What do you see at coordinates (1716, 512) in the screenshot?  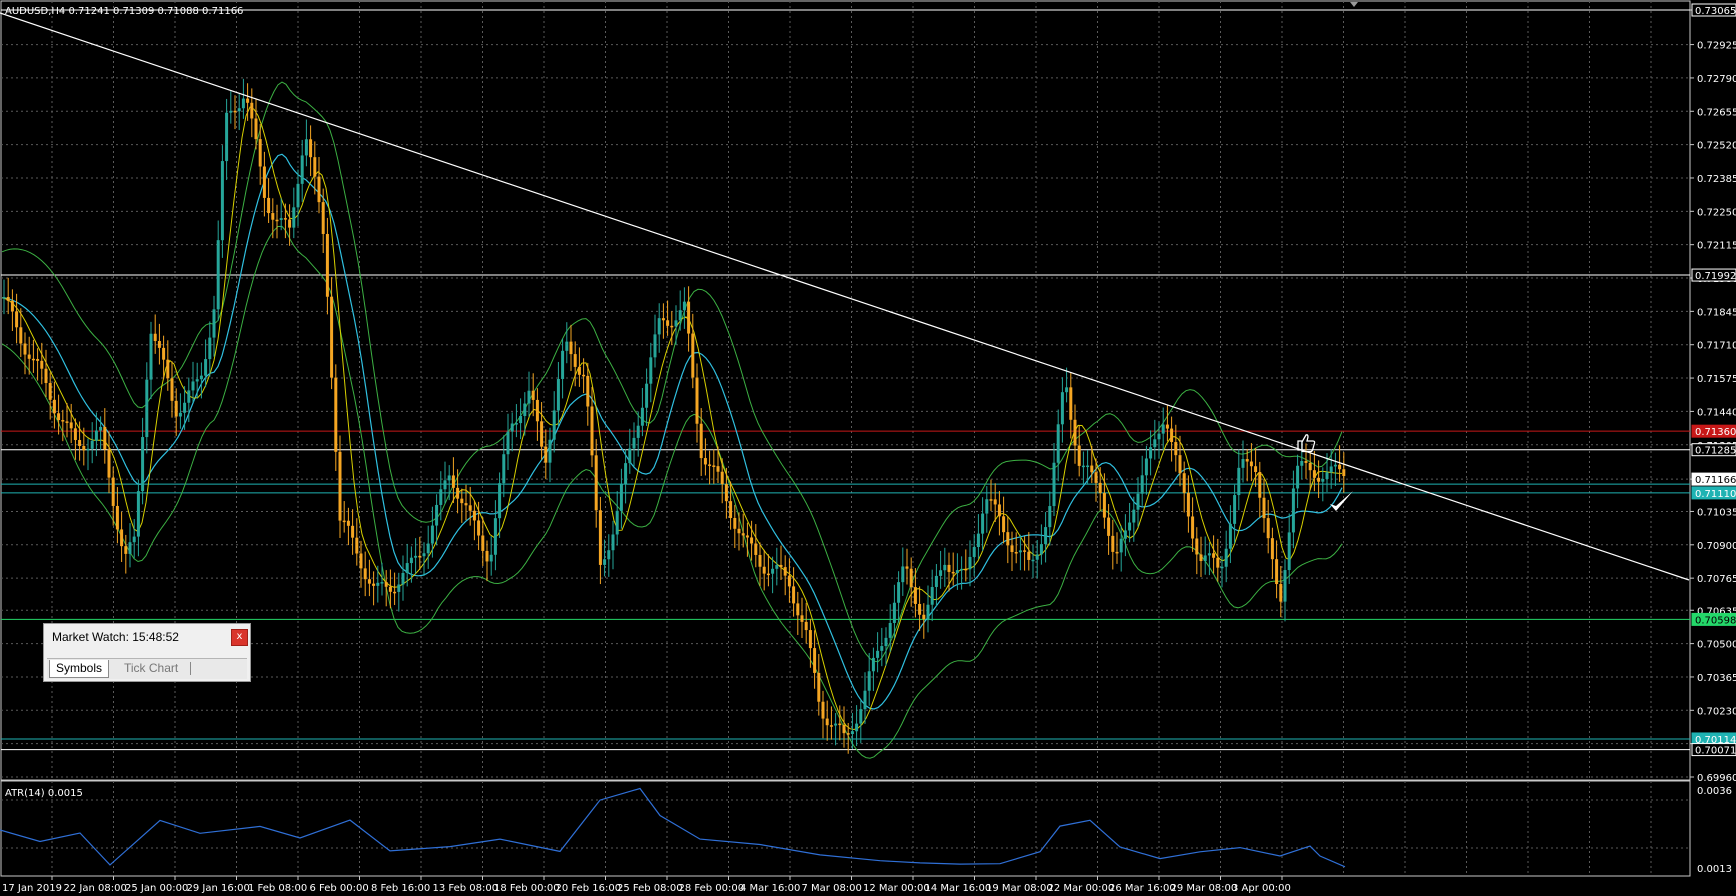 I see `price-tick-label: 0.71035` at bounding box center [1716, 512].